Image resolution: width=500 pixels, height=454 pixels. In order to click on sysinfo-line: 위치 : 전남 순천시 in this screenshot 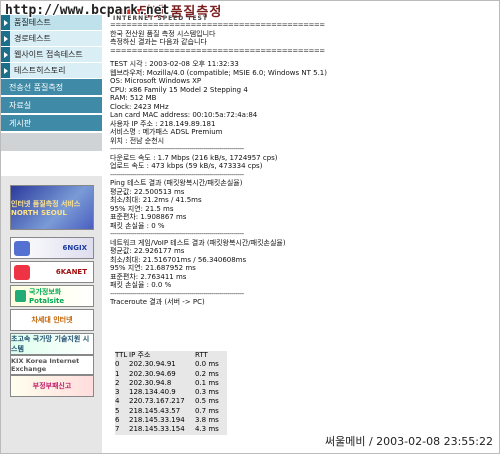, I will do `click(137, 140)`.